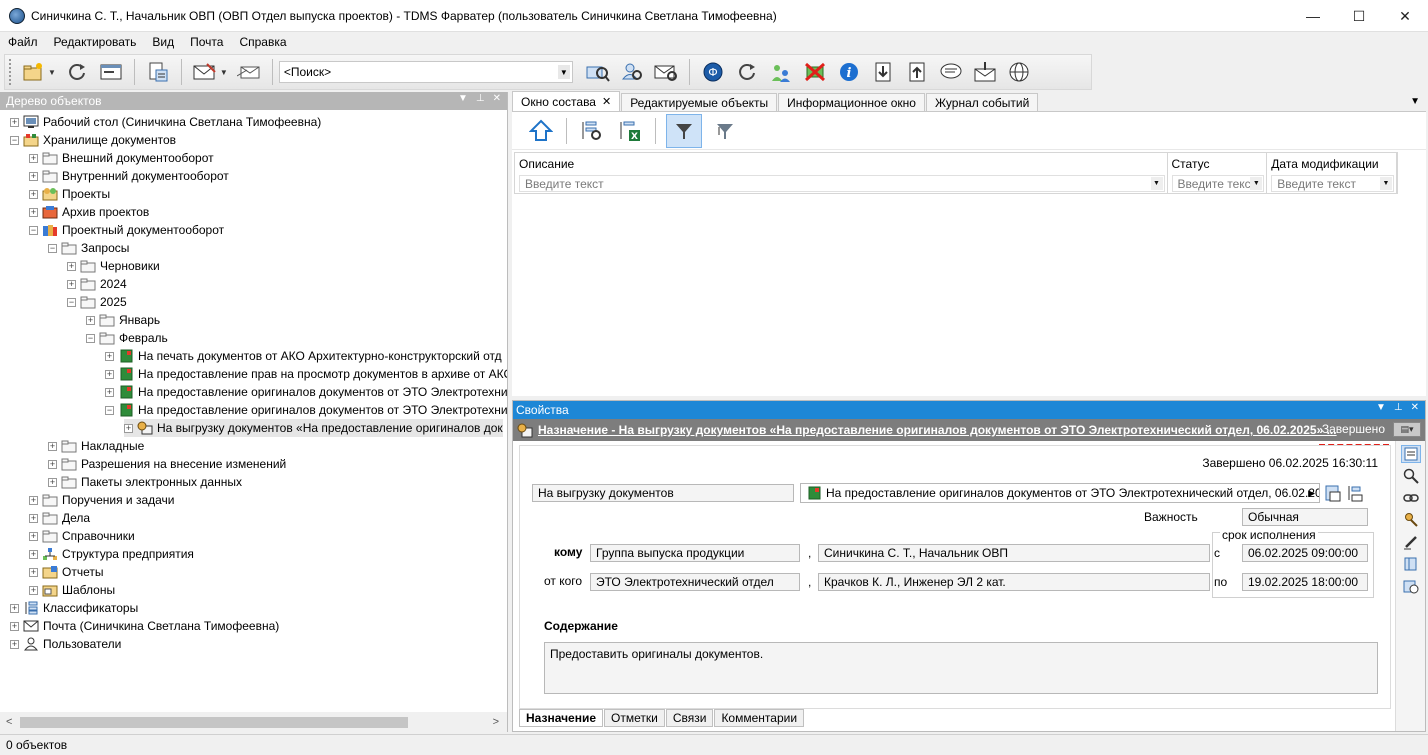 The image size is (1428, 755). I want to click on create-dropdown-icon: ▼, so click(52, 72).